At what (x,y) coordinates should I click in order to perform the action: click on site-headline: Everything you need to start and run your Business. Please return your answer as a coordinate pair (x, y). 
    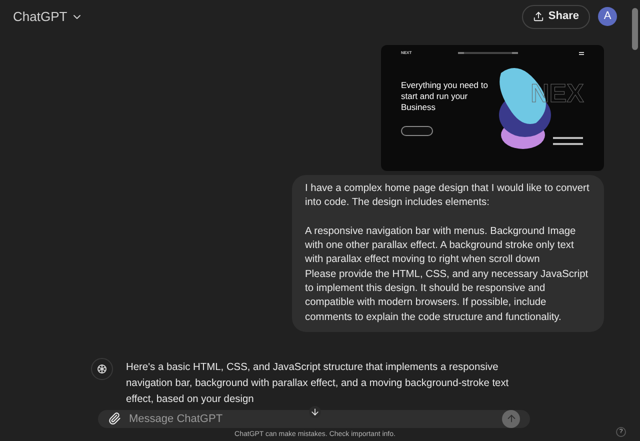
    Looking at the image, I should click on (445, 96).